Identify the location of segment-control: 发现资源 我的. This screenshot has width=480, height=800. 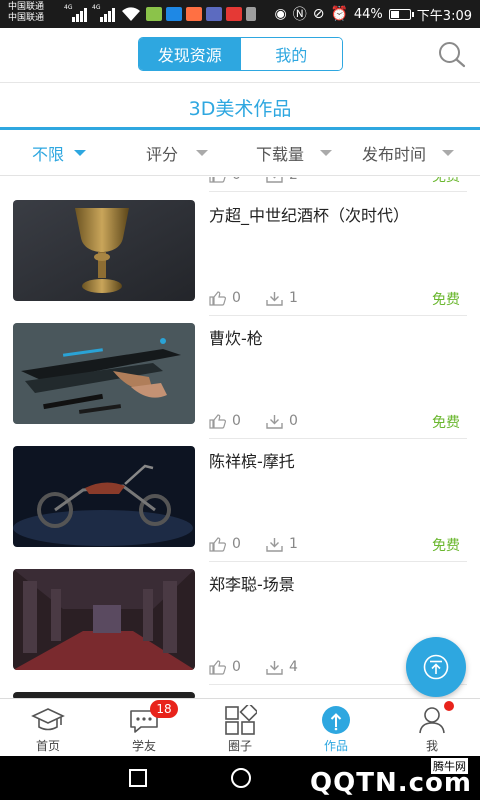
(240, 54).